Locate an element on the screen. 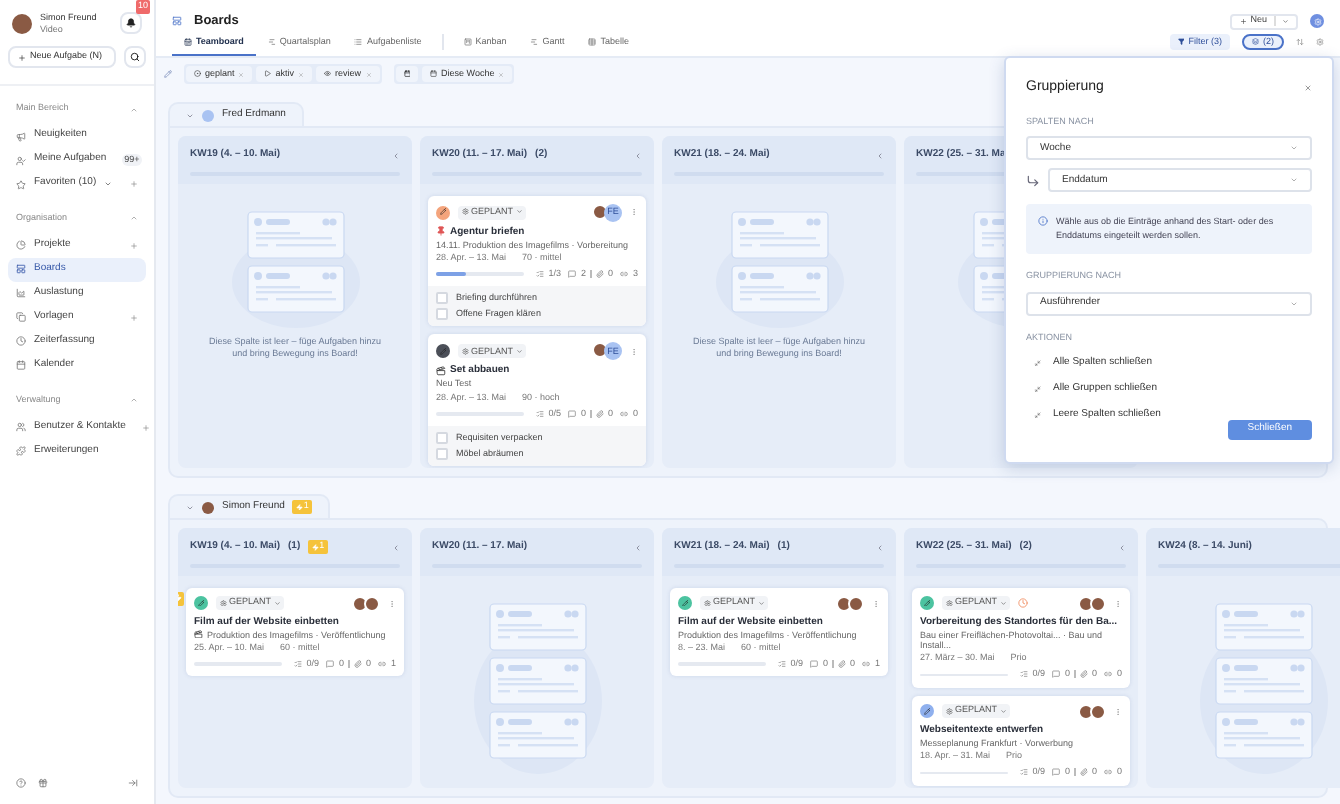 This screenshot has width=1340, height=804. list-icon is located at coordinates (358, 42).